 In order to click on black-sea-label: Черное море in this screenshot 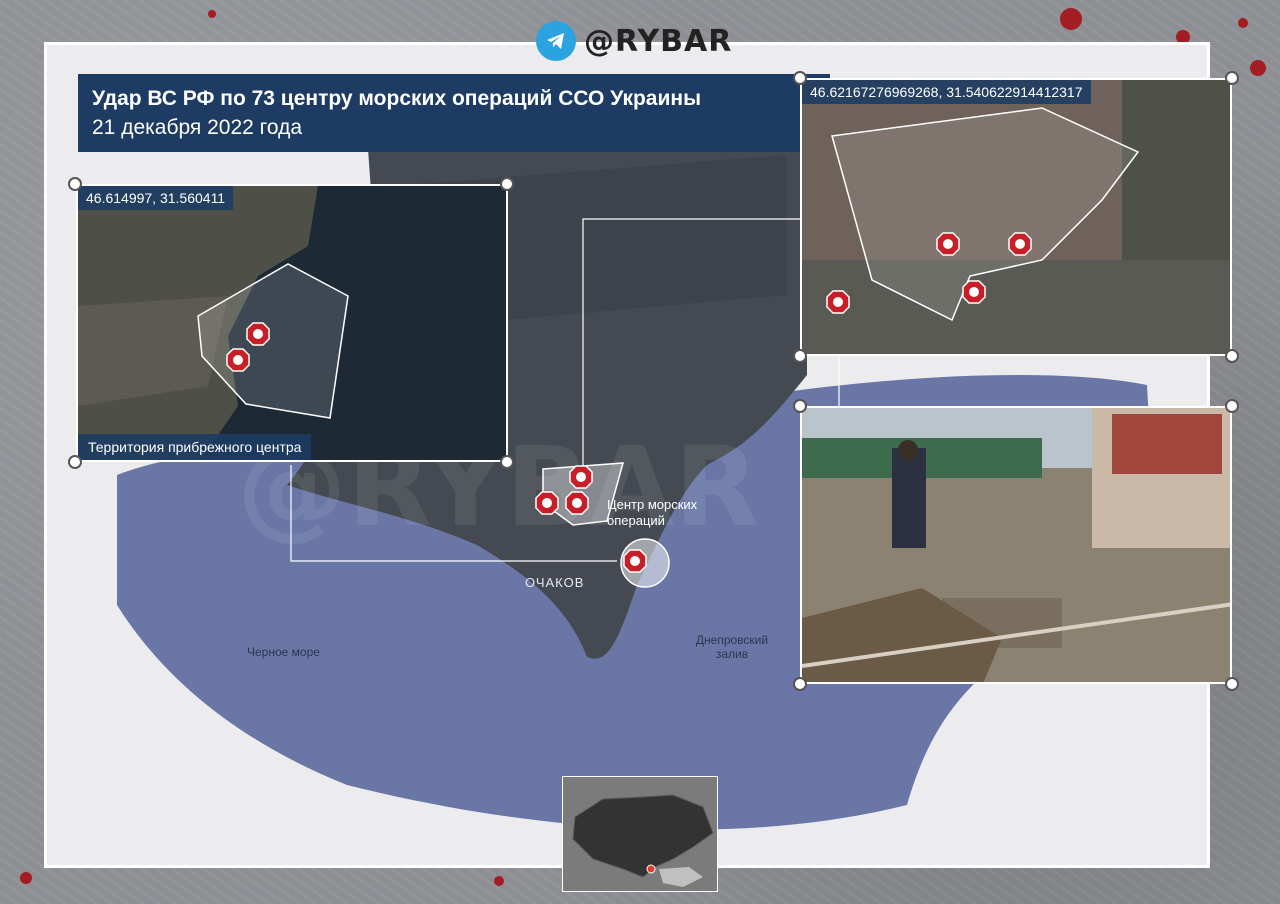, I will do `click(283, 652)`.